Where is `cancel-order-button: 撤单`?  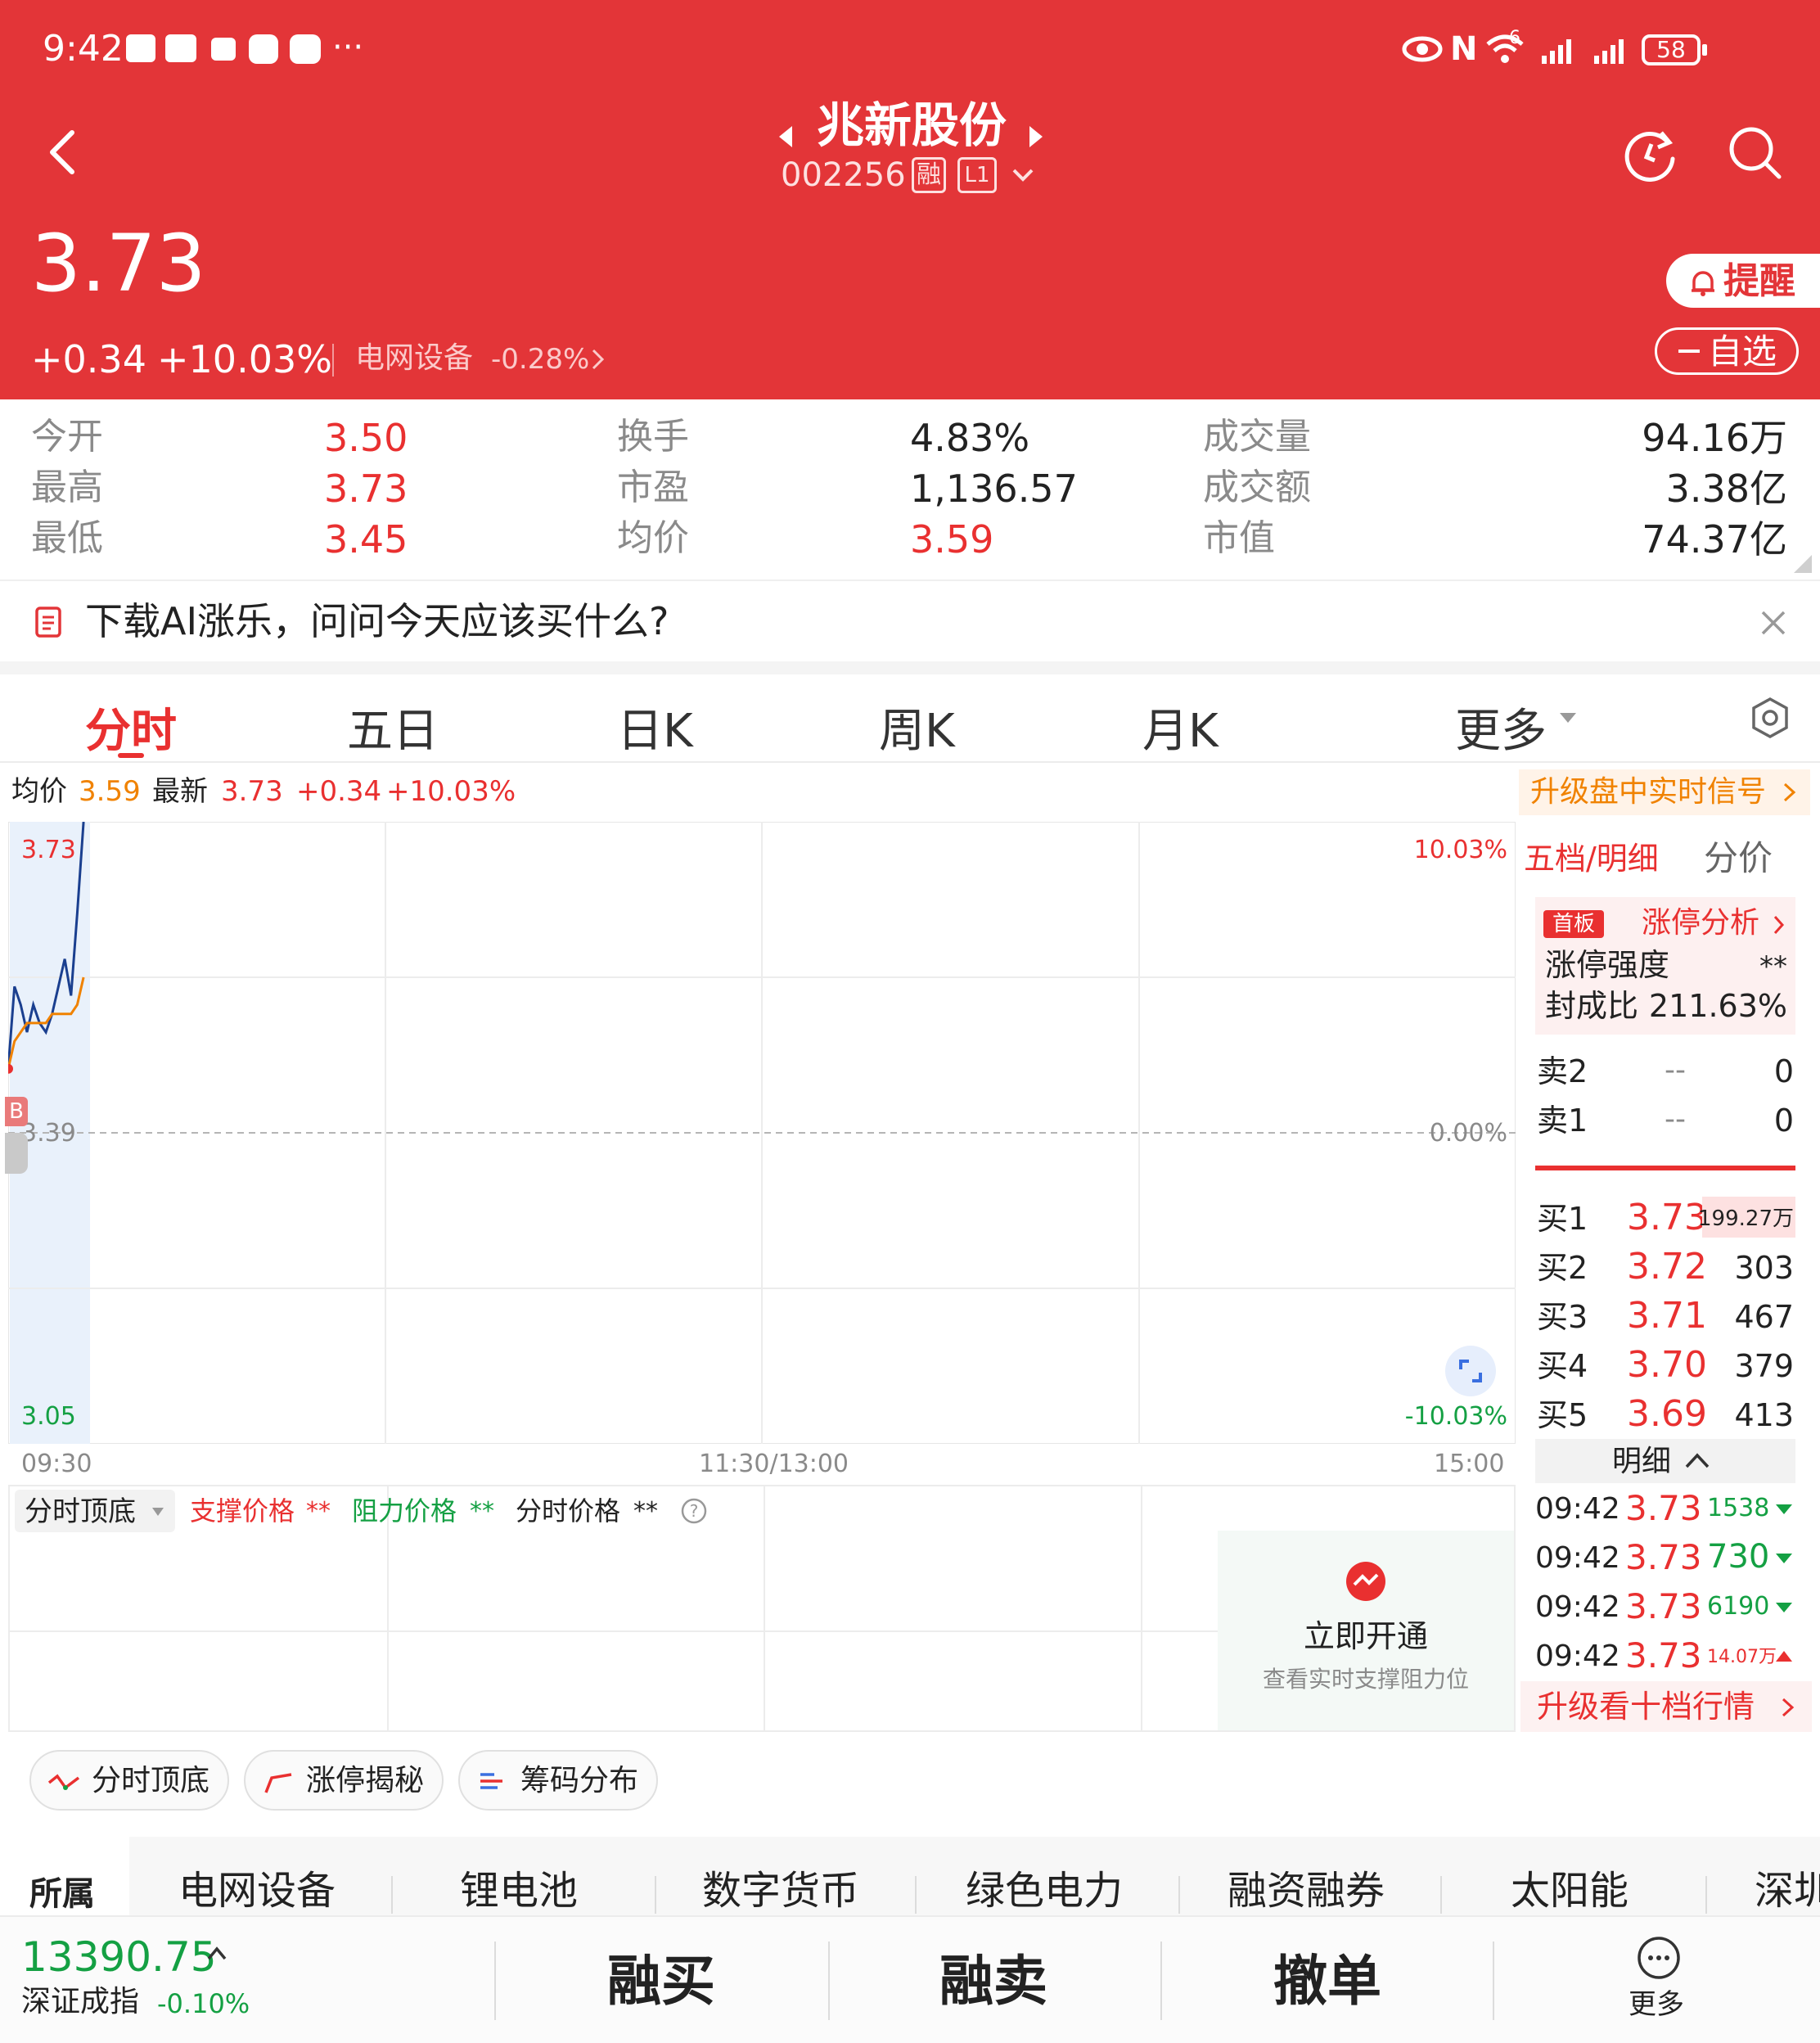 cancel-order-button: 撤单 is located at coordinates (1327, 1982).